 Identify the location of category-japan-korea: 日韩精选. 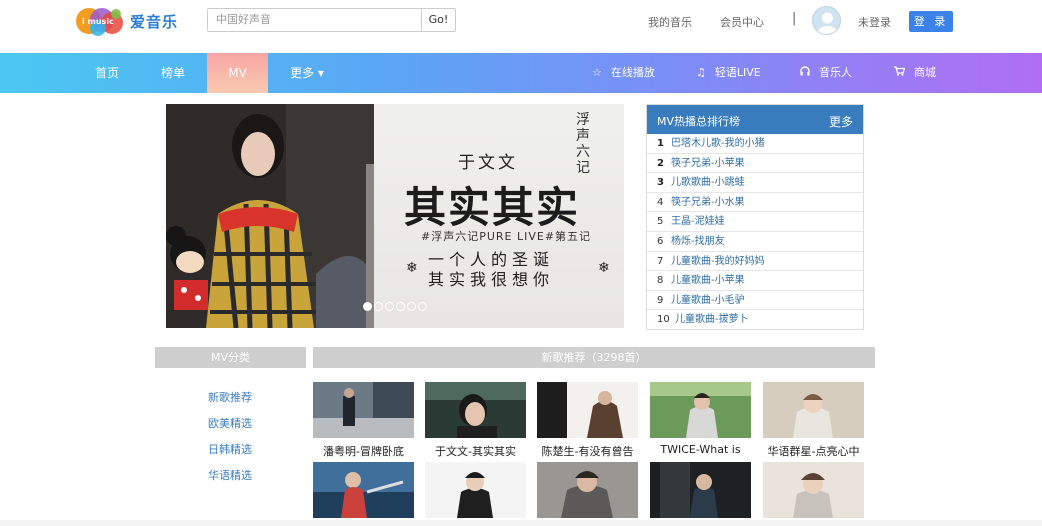
(230, 449).